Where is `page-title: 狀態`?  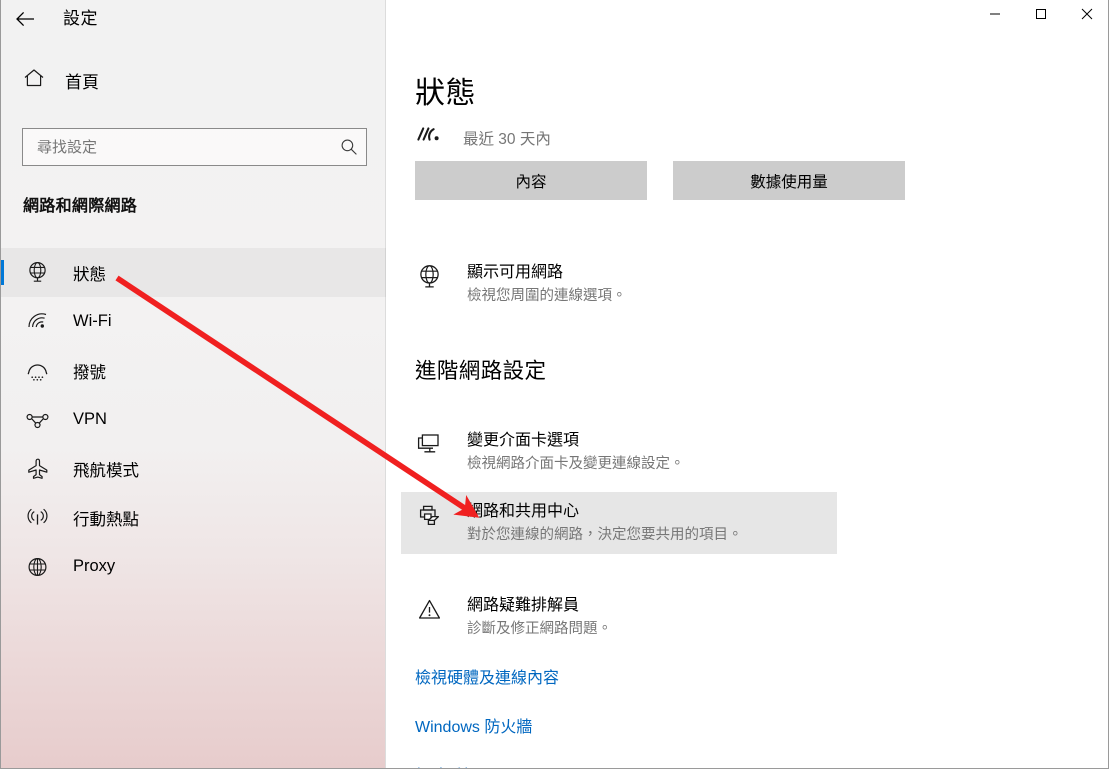
page-title: 狀態 is located at coordinates (445, 93).